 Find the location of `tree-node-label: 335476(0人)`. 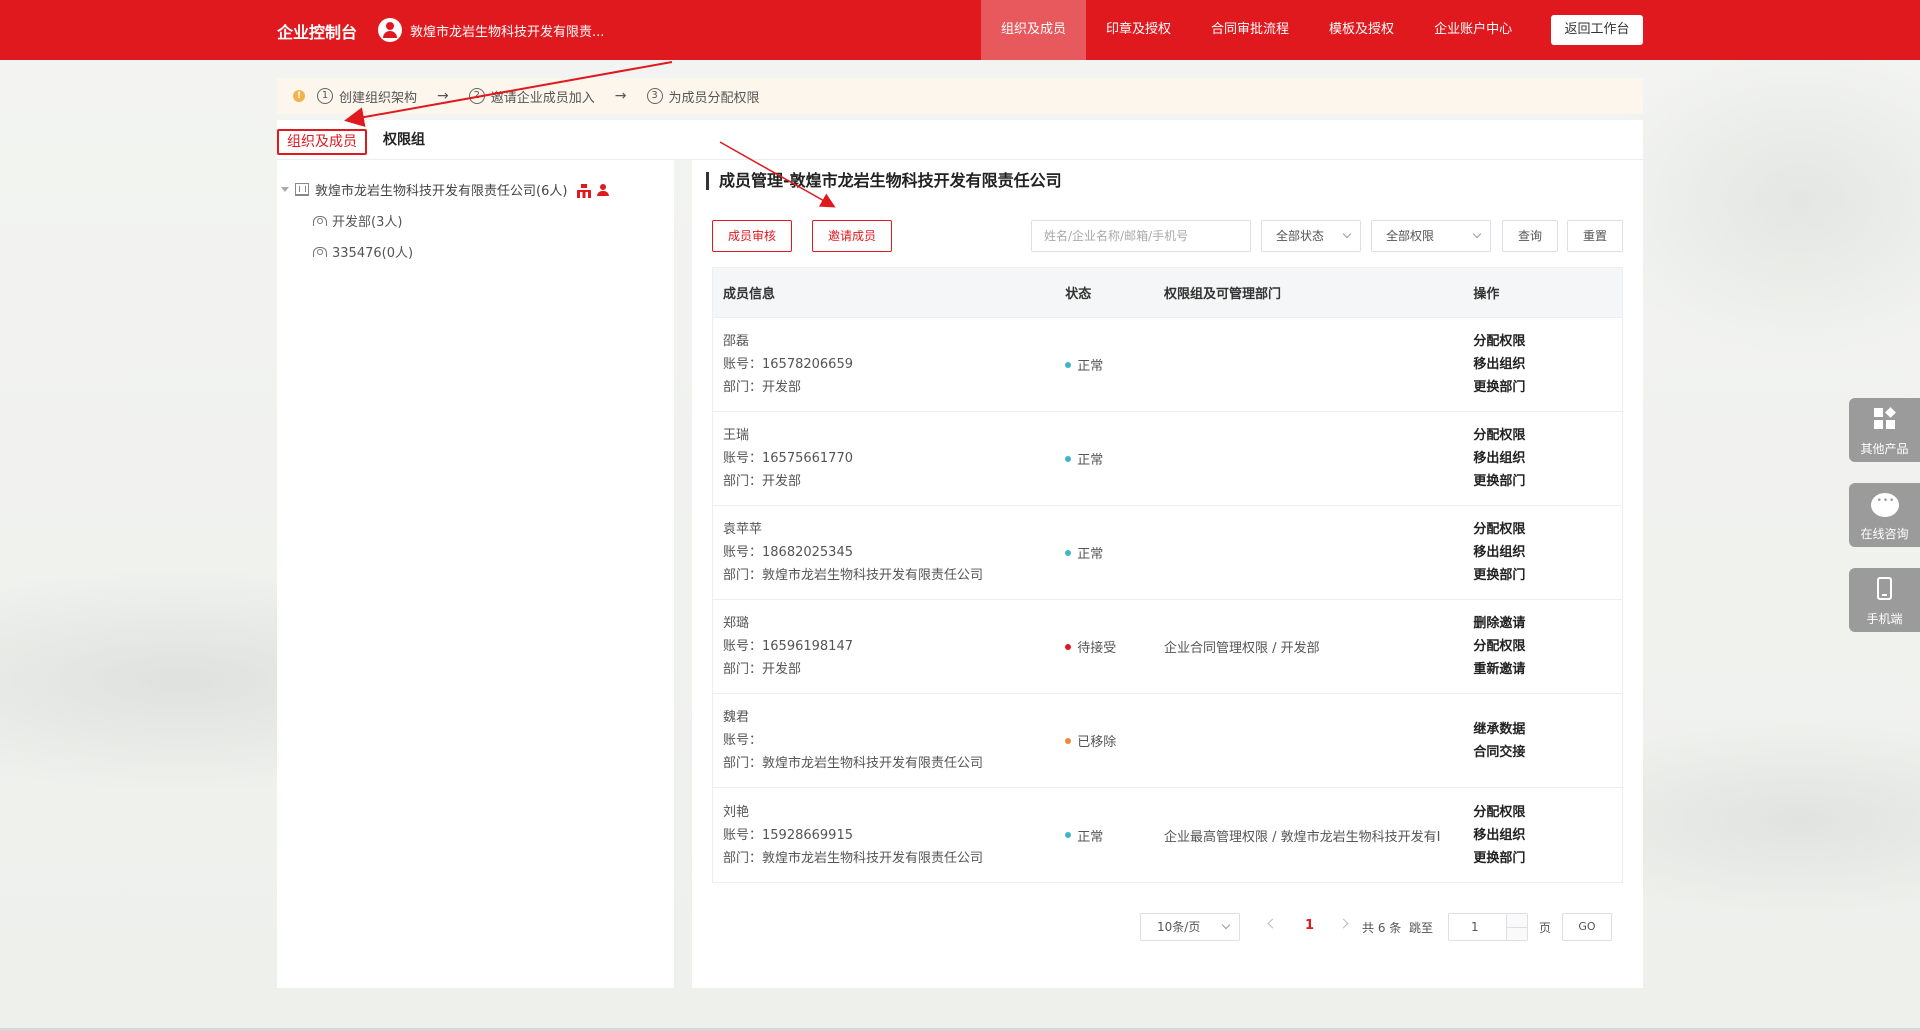

tree-node-label: 335476(0人) is located at coordinates (373, 253).